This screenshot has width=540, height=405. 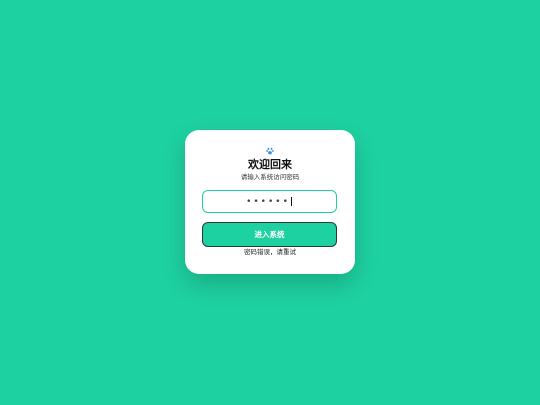 What do you see at coordinates (270, 252) in the screenshot?
I see `error-message: 密码错误，请重试` at bounding box center [270, 252].